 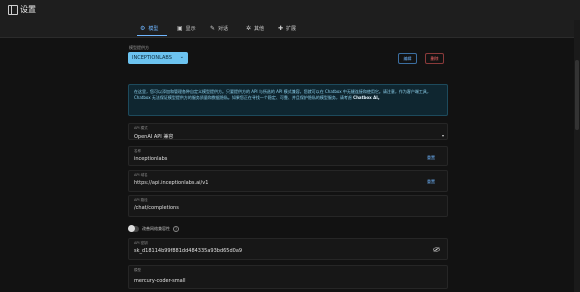 What do you see at coordinates (137, 151) in the screenshot?
I see `field-label: 名称` at bounding box center [137, 151].